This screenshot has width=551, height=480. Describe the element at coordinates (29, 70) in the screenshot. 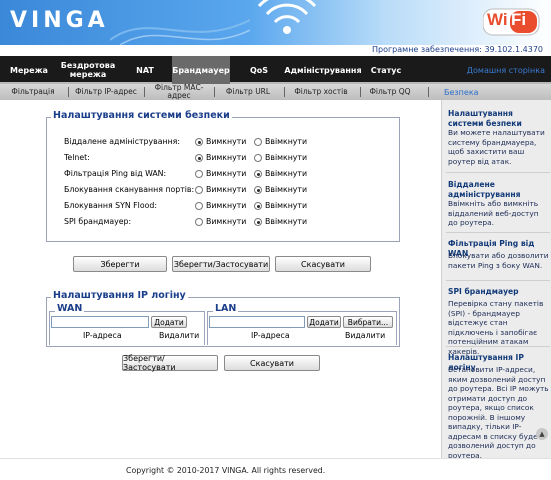

I see `nav-network: Мережа` at that location.